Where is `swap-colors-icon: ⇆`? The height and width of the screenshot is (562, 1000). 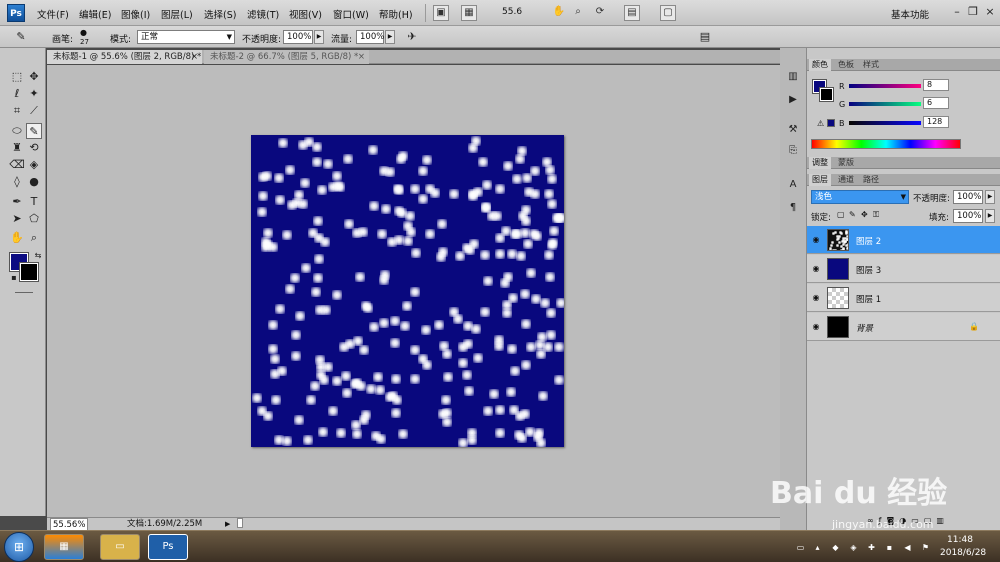
swap-colors-icon: ⇆ is located at coordinates (38, 256).